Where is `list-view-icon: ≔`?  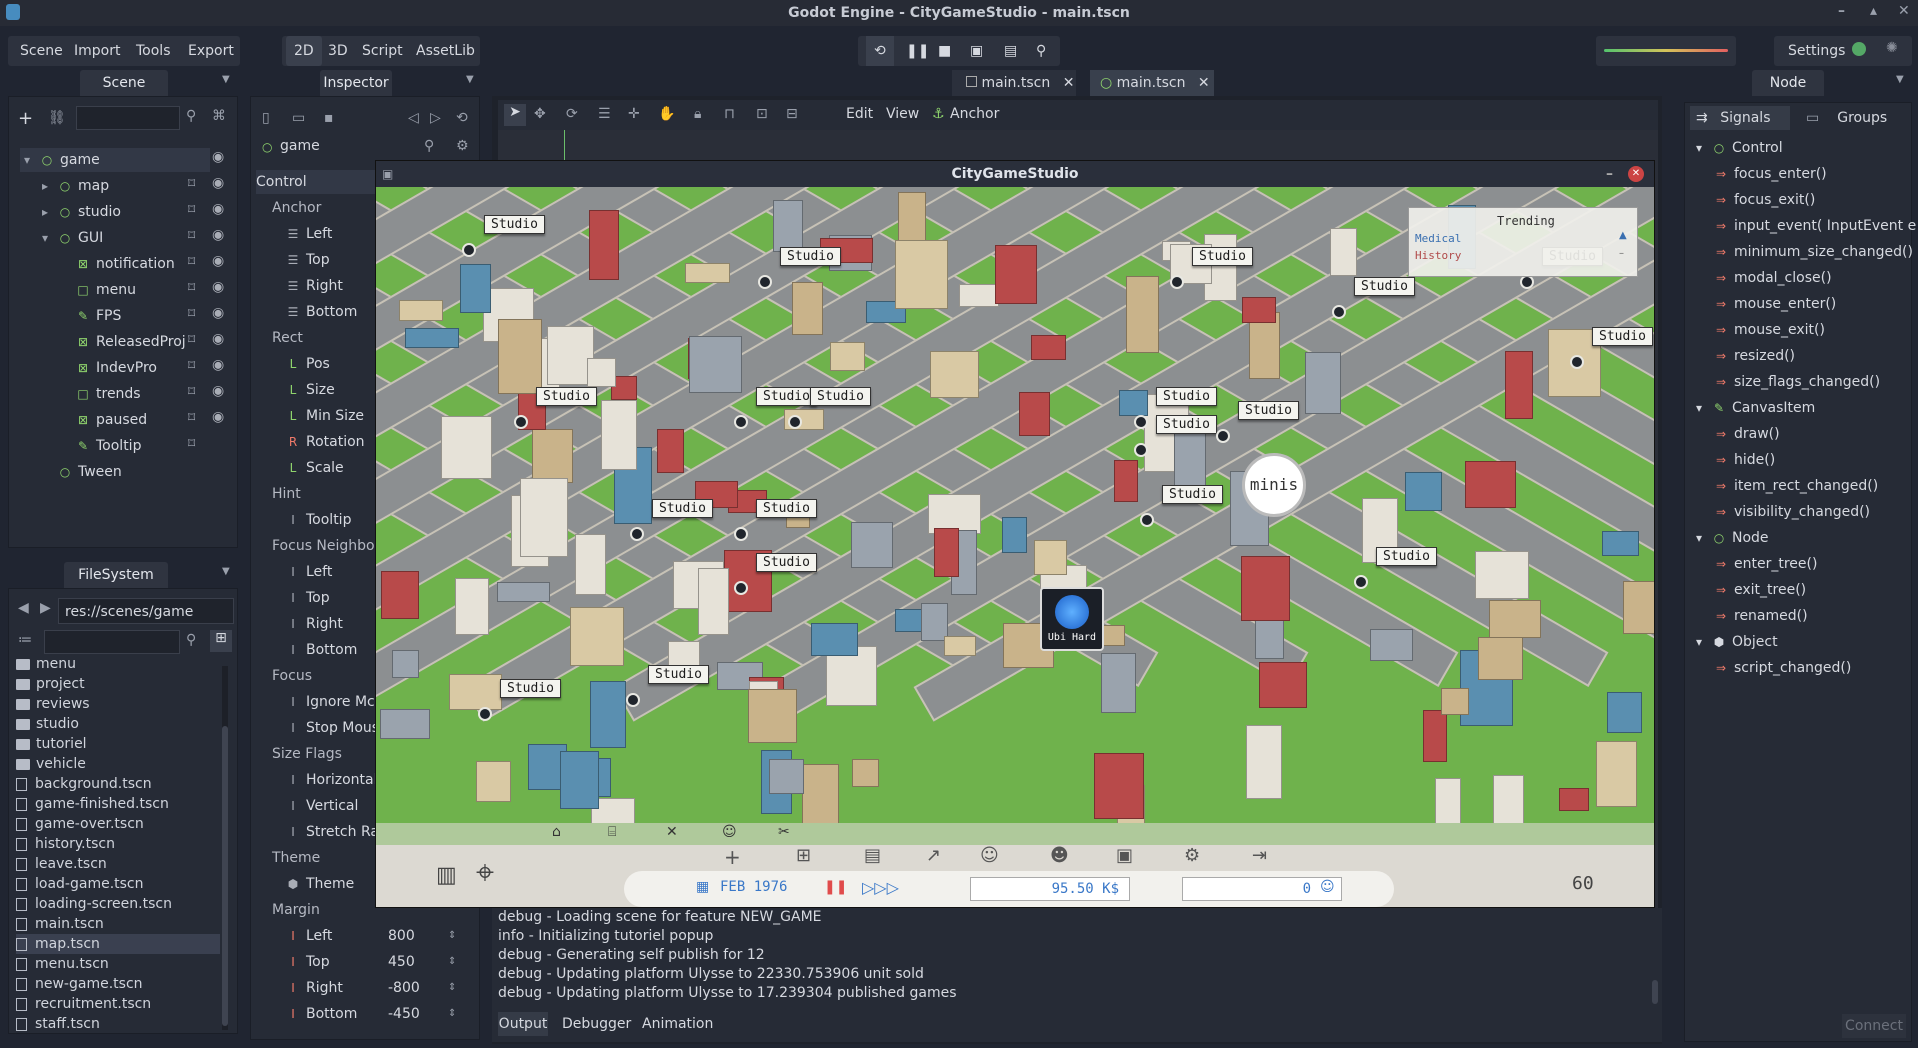 list-view-icon: ≔ is located at coordinates (25, 640).